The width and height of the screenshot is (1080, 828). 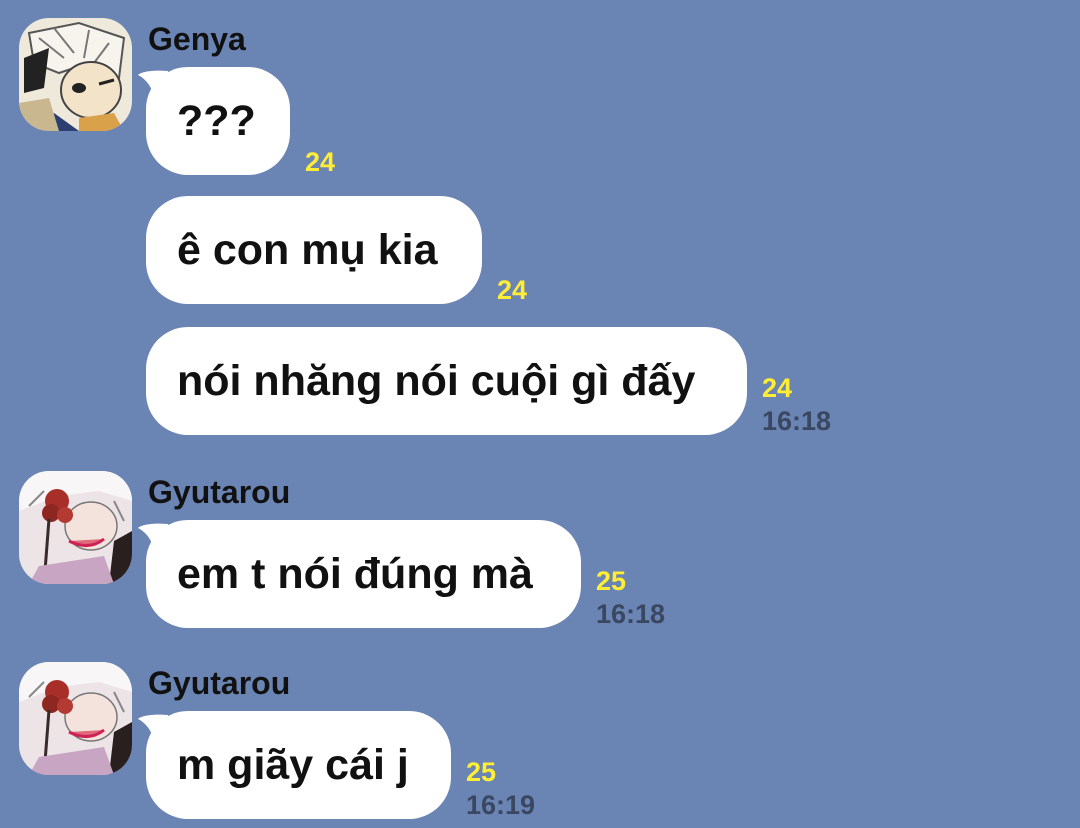 I want to click on timestamp: 16:19, so click(x=501, y=805).